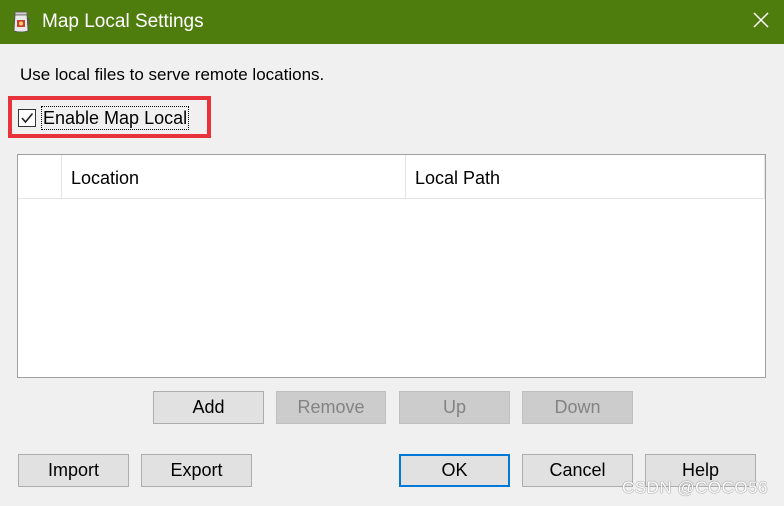 This screenshot has height=506, width=784. I want to click on table-header: Location Local Path, so click(391, 177).